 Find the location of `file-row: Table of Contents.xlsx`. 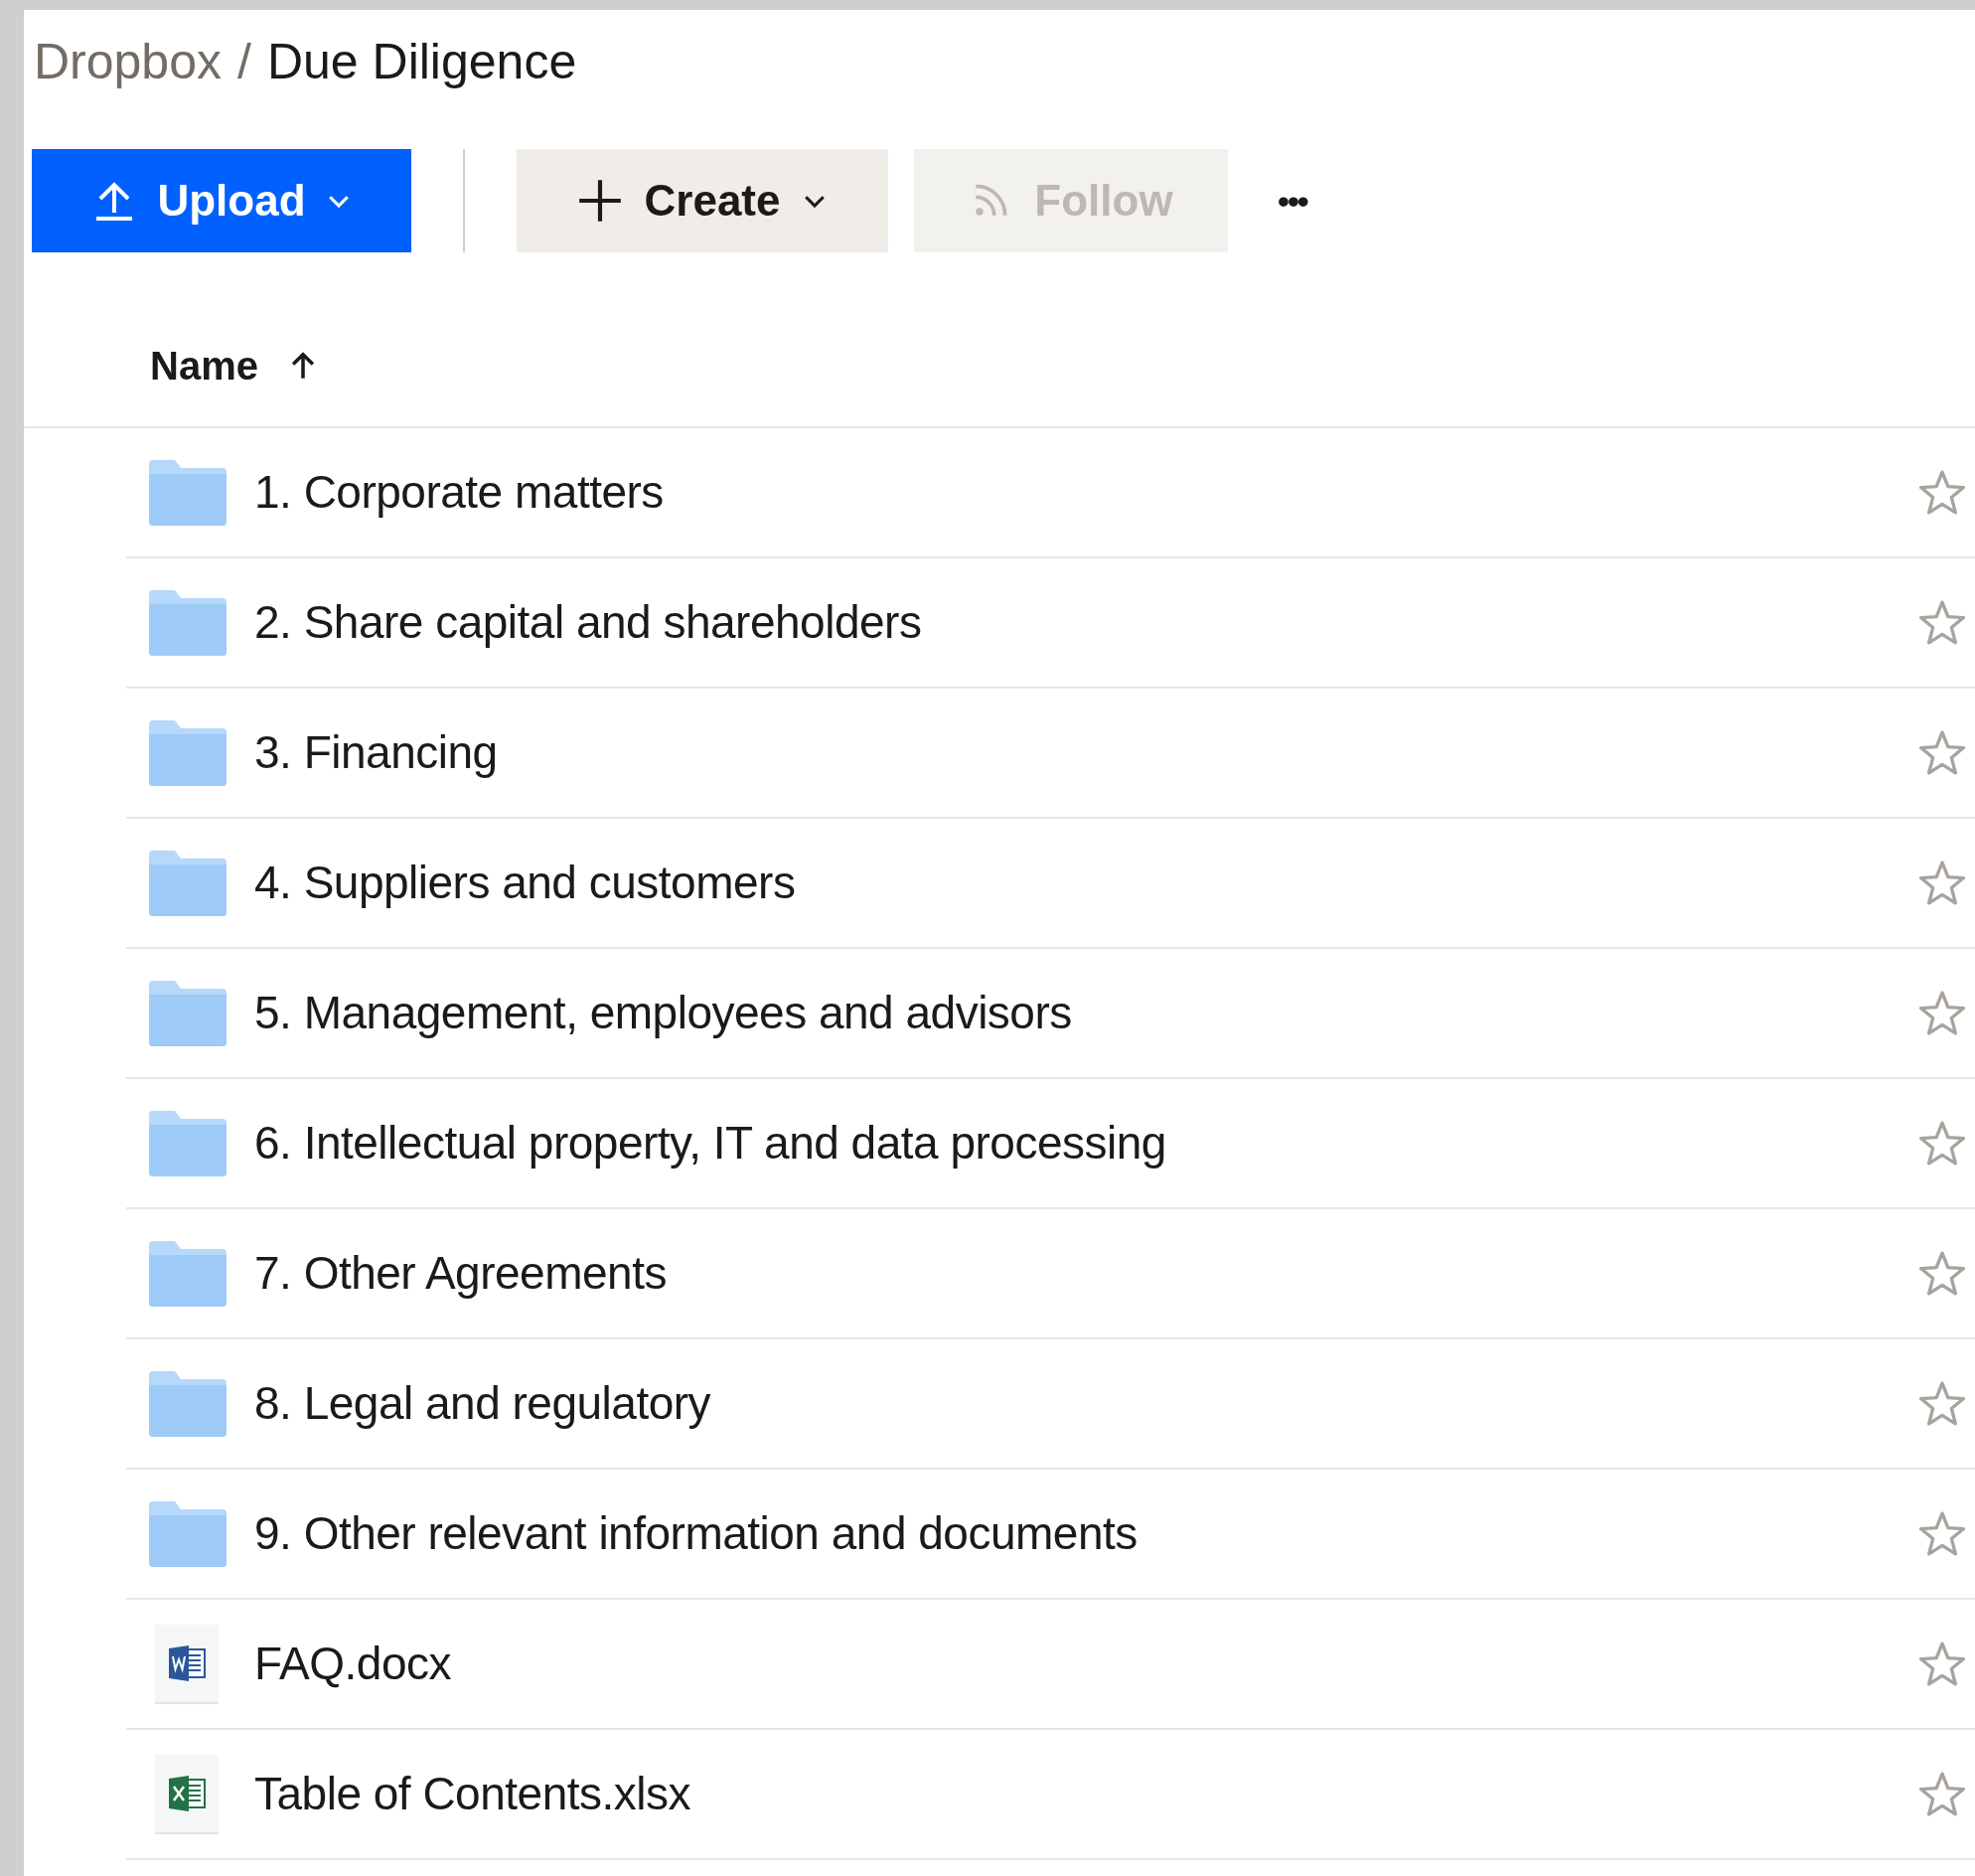

file-row: Table of Contents.xlsx is located at coordinates (1050, 1795).